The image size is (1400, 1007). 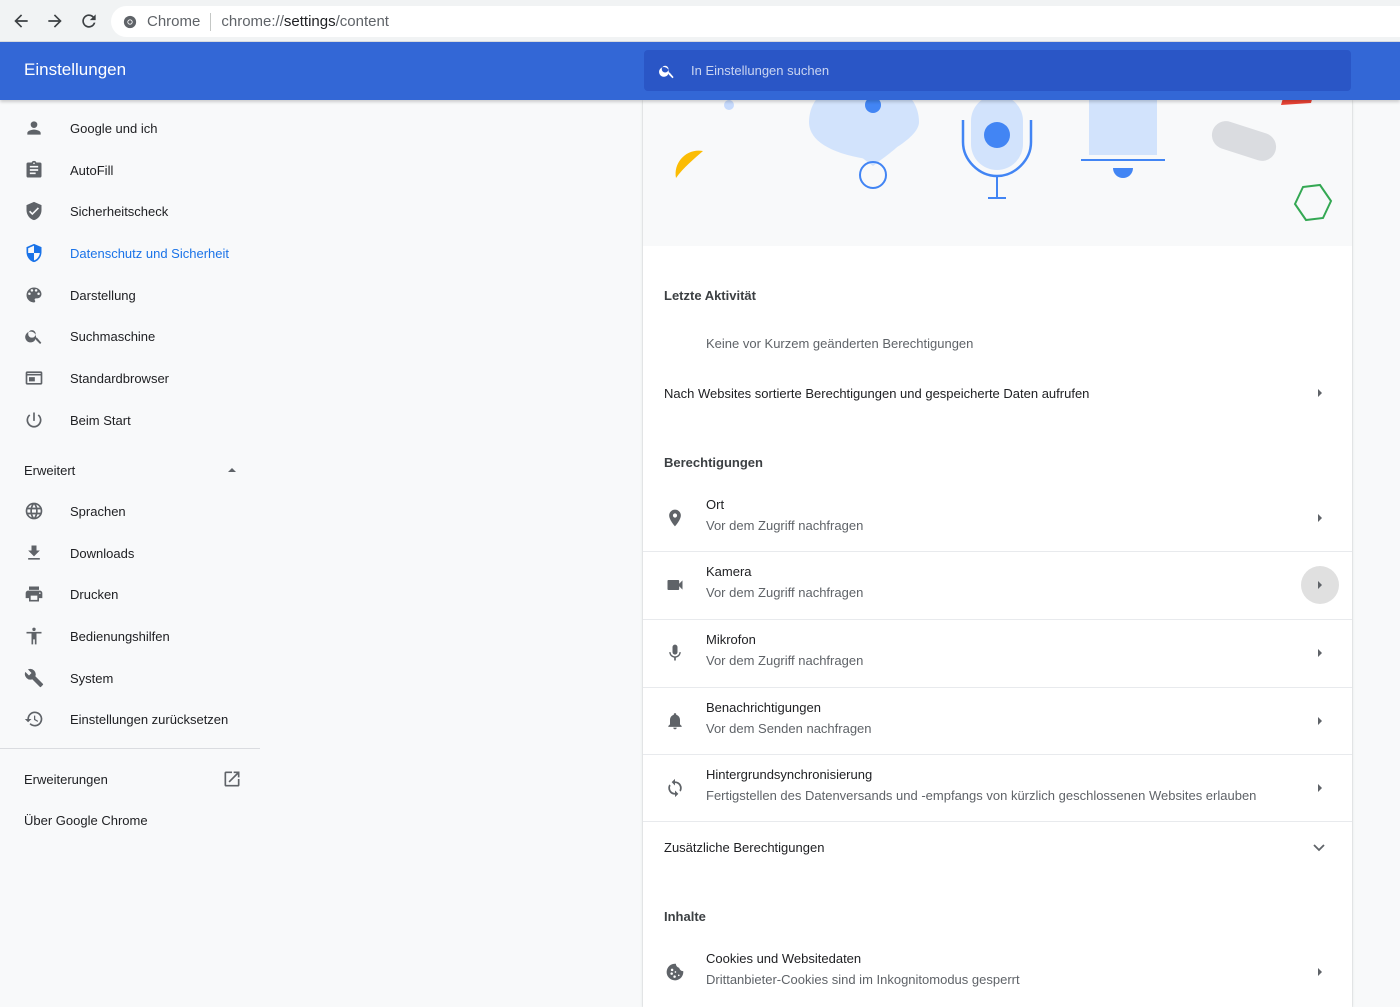 I want to click on sidebar-item-standardbrowser: Standardbrowser, so click(x=130, y=378).